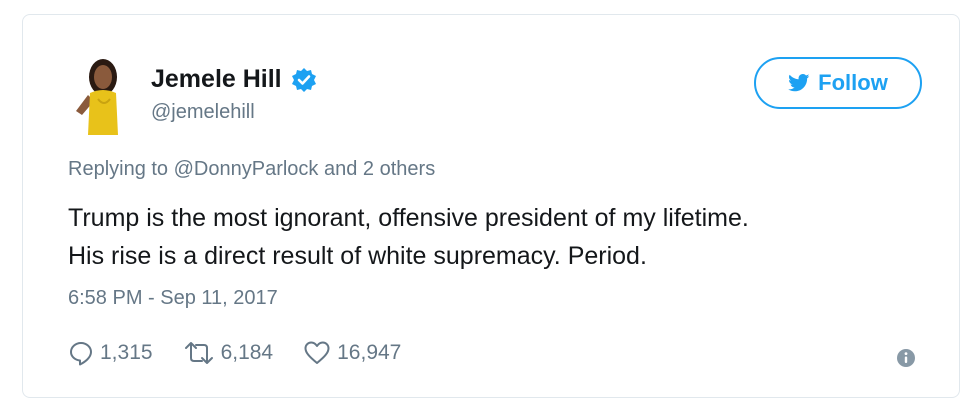  Describe the element at coordinates (853, 82) in the screenshot. I see `follow-button-label: Follow` at that location.